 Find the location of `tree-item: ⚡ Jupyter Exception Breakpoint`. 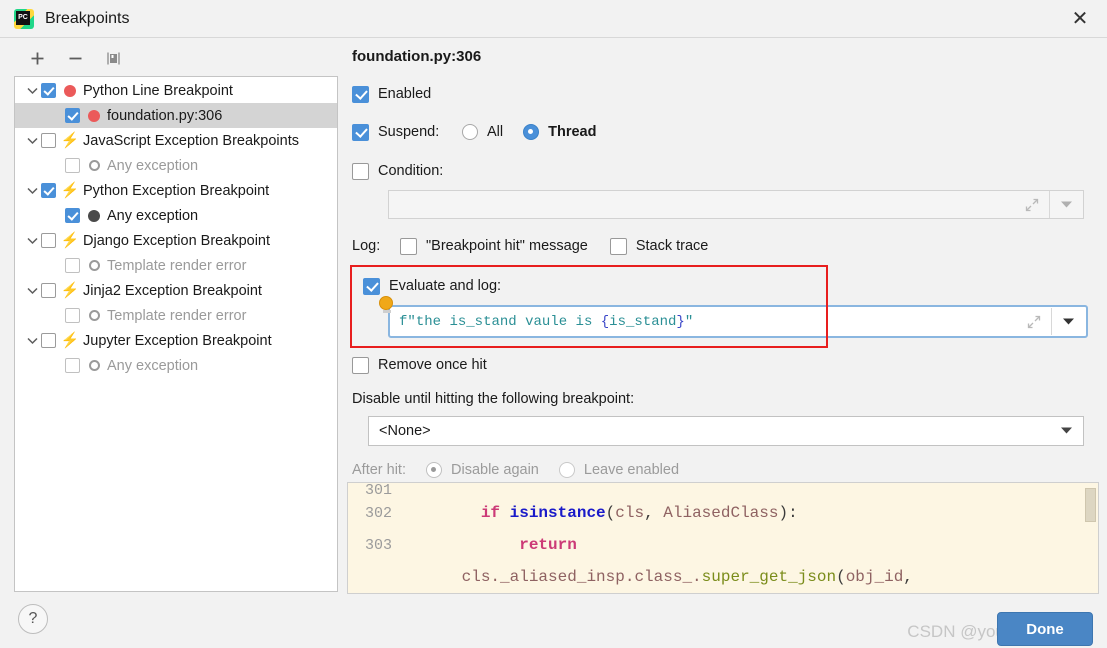

tree-item: ⚡ Jupyter Exception Breakpoint is located at coordinates (176, 340).